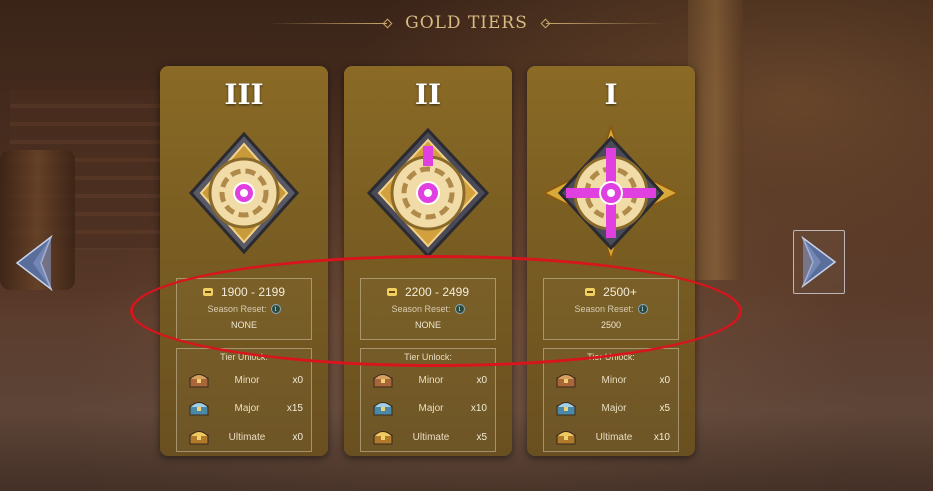 The width and height of the screenshot is (933, 491). I want to click on header-divider-right, so click(603, 23).